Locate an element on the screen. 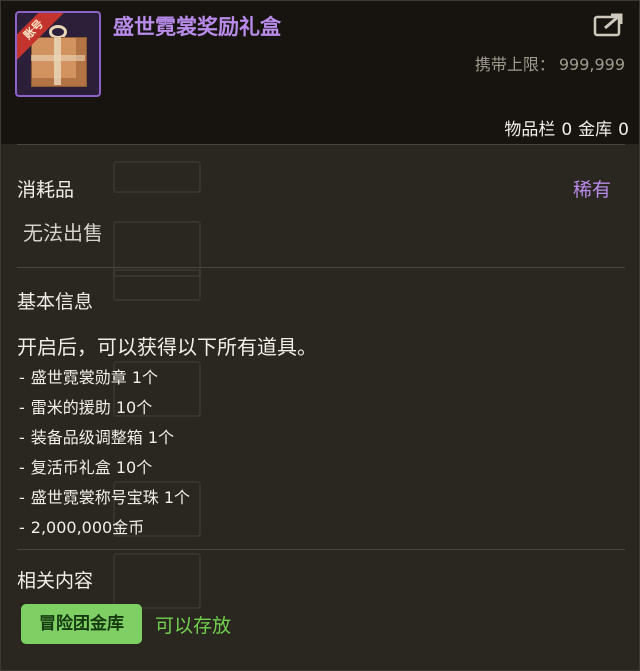 This screenshot has width=640, height=671. item-category: 消耗品 is located at coordinates (46, 190).